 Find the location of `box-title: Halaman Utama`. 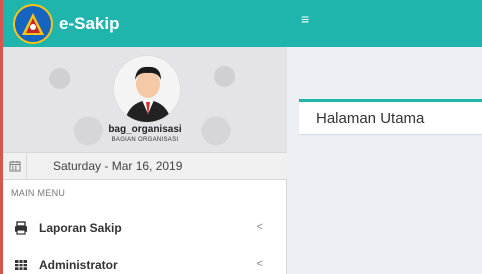

box-title: Halaman Utama is located at coordinates (370, 118).